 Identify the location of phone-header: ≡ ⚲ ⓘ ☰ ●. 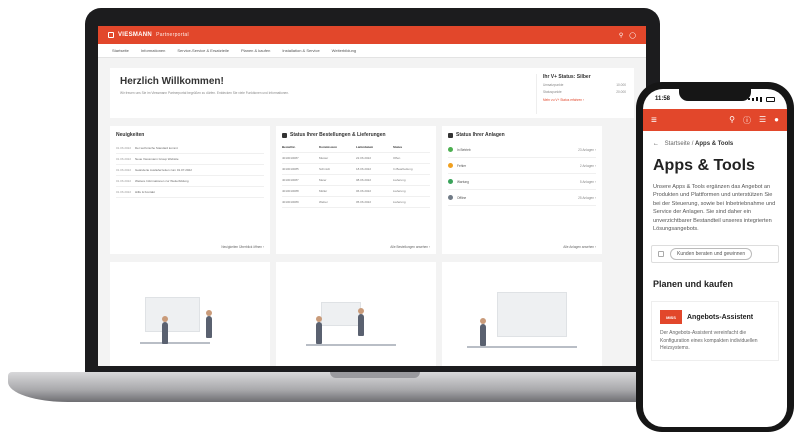
(715, 120).